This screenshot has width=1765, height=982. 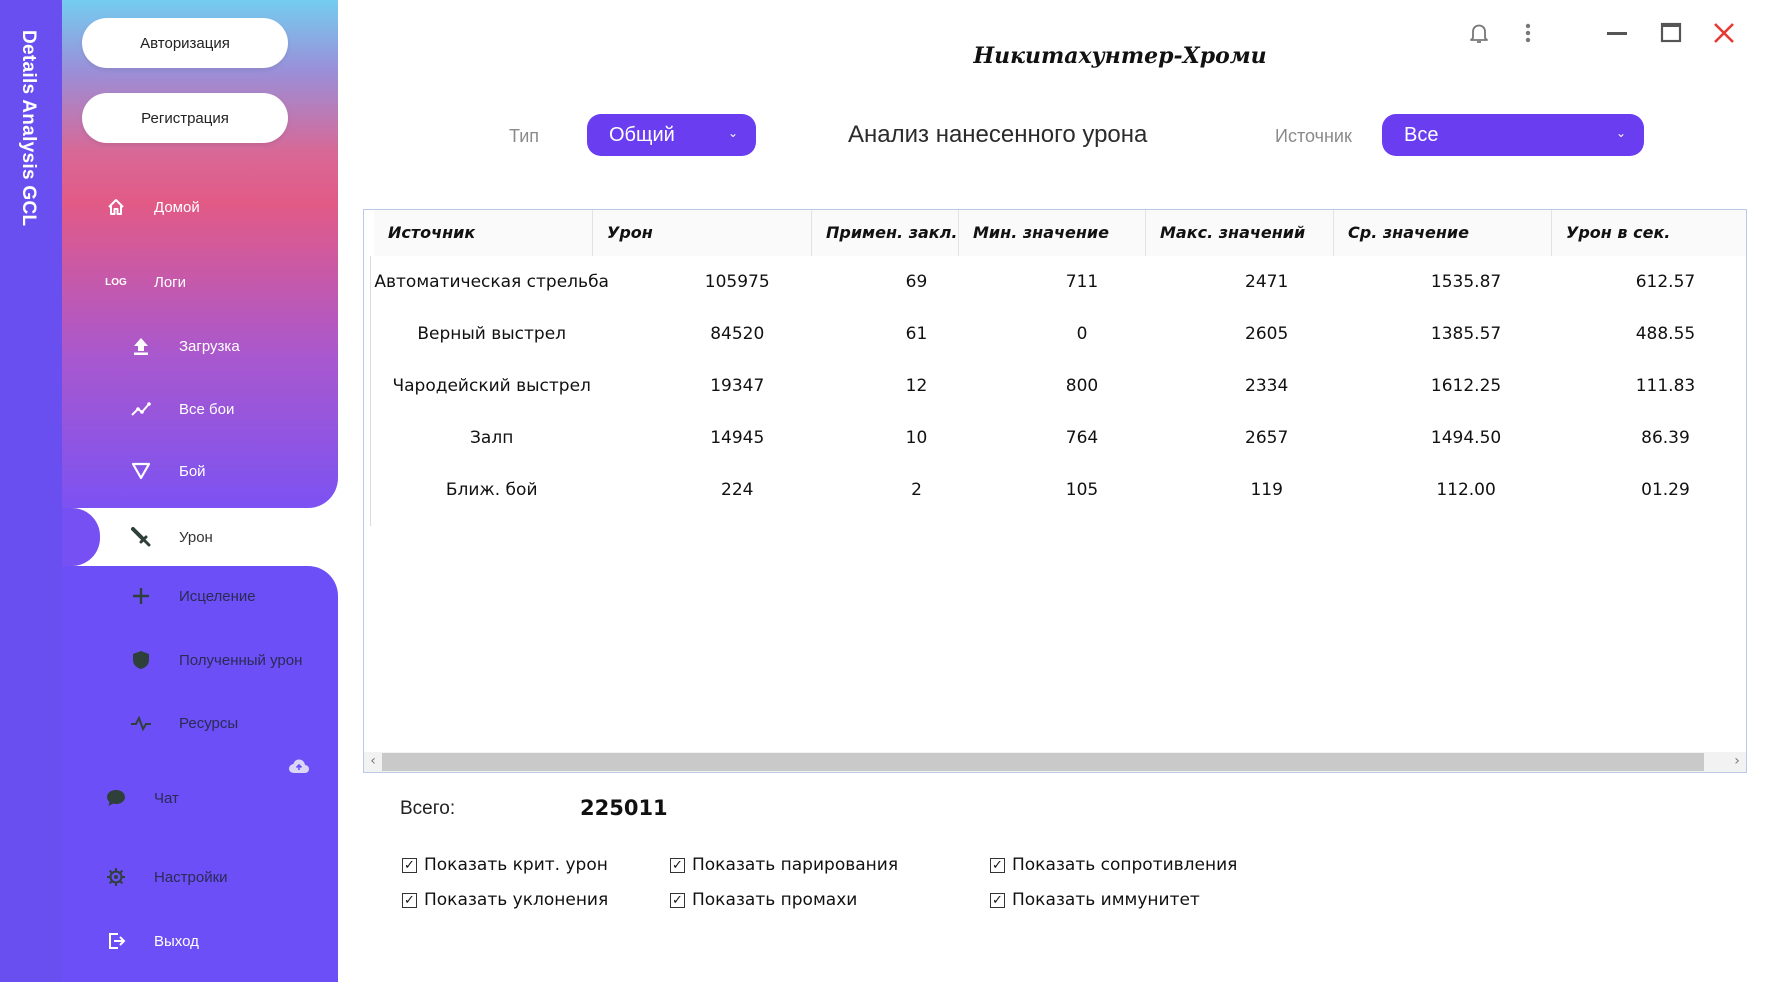 What do you see at coordinates (192, 596) in the screenshot?
I see `sidebar-item-healing: Исцеление` at bounding box center [192, 596].